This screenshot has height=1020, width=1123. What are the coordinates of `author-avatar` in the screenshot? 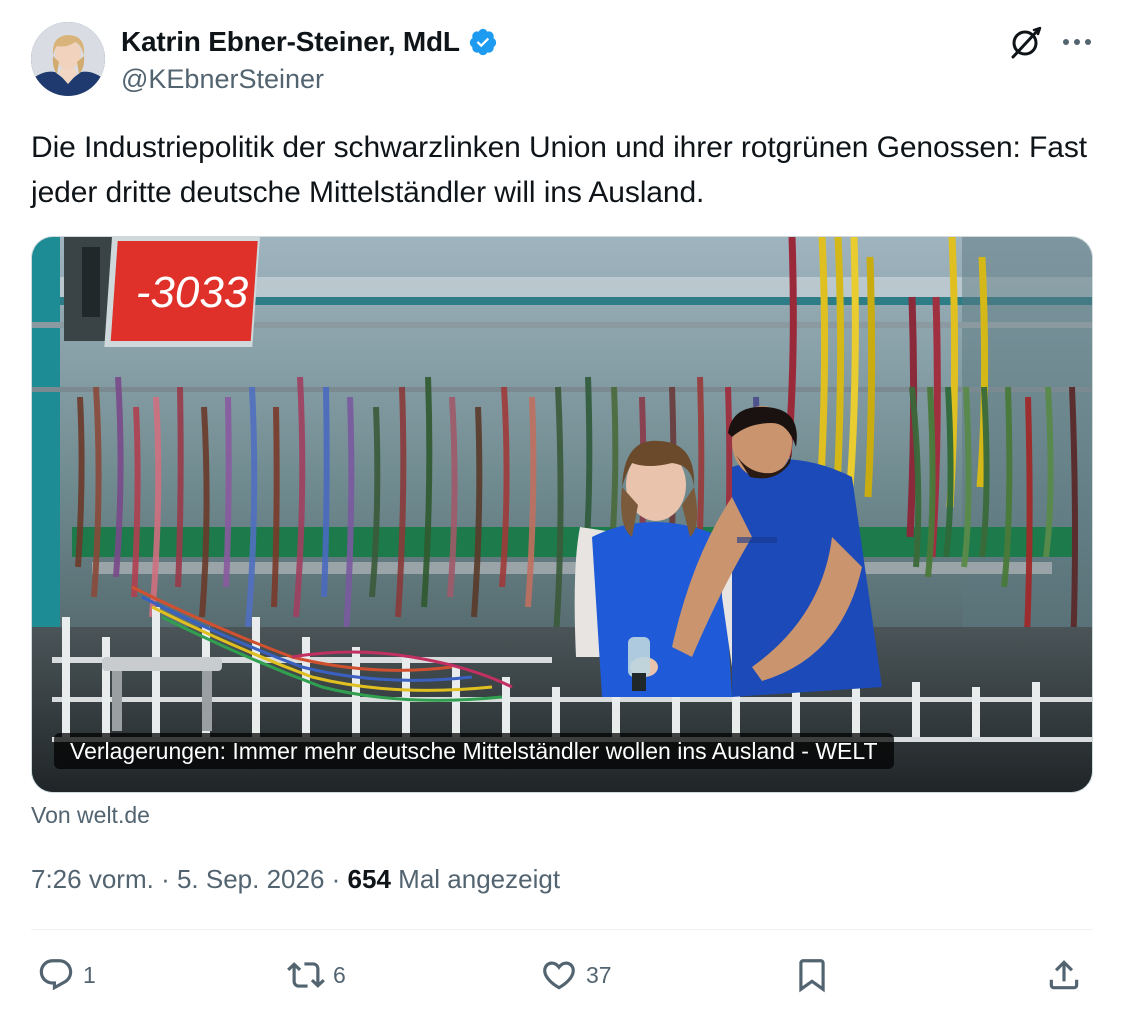 It's located at (68, 59).